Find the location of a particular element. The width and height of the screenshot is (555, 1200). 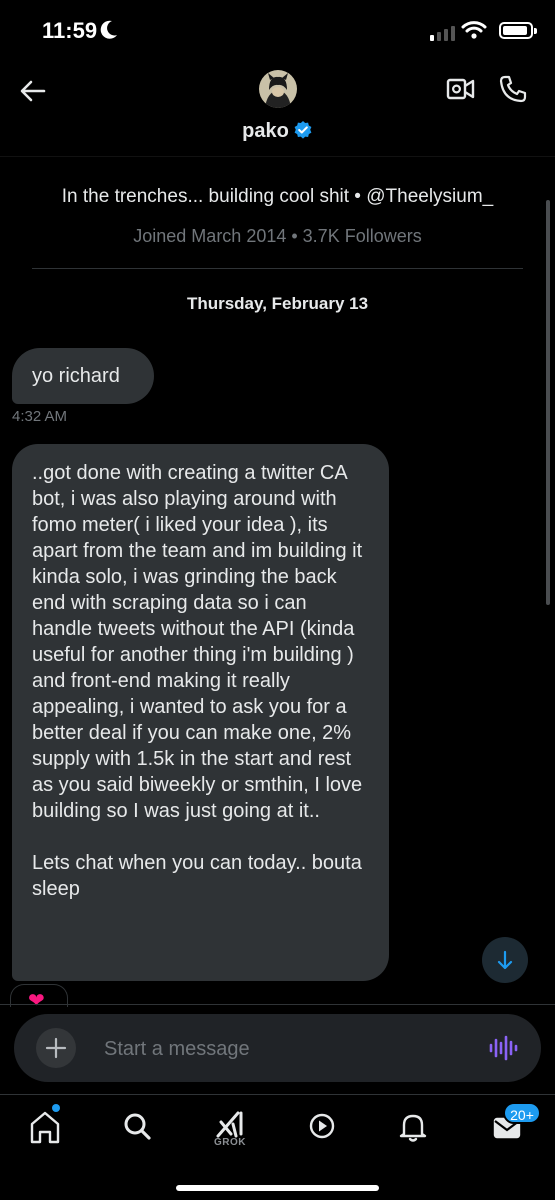

avatar-image is located at coordinates (278, 89).